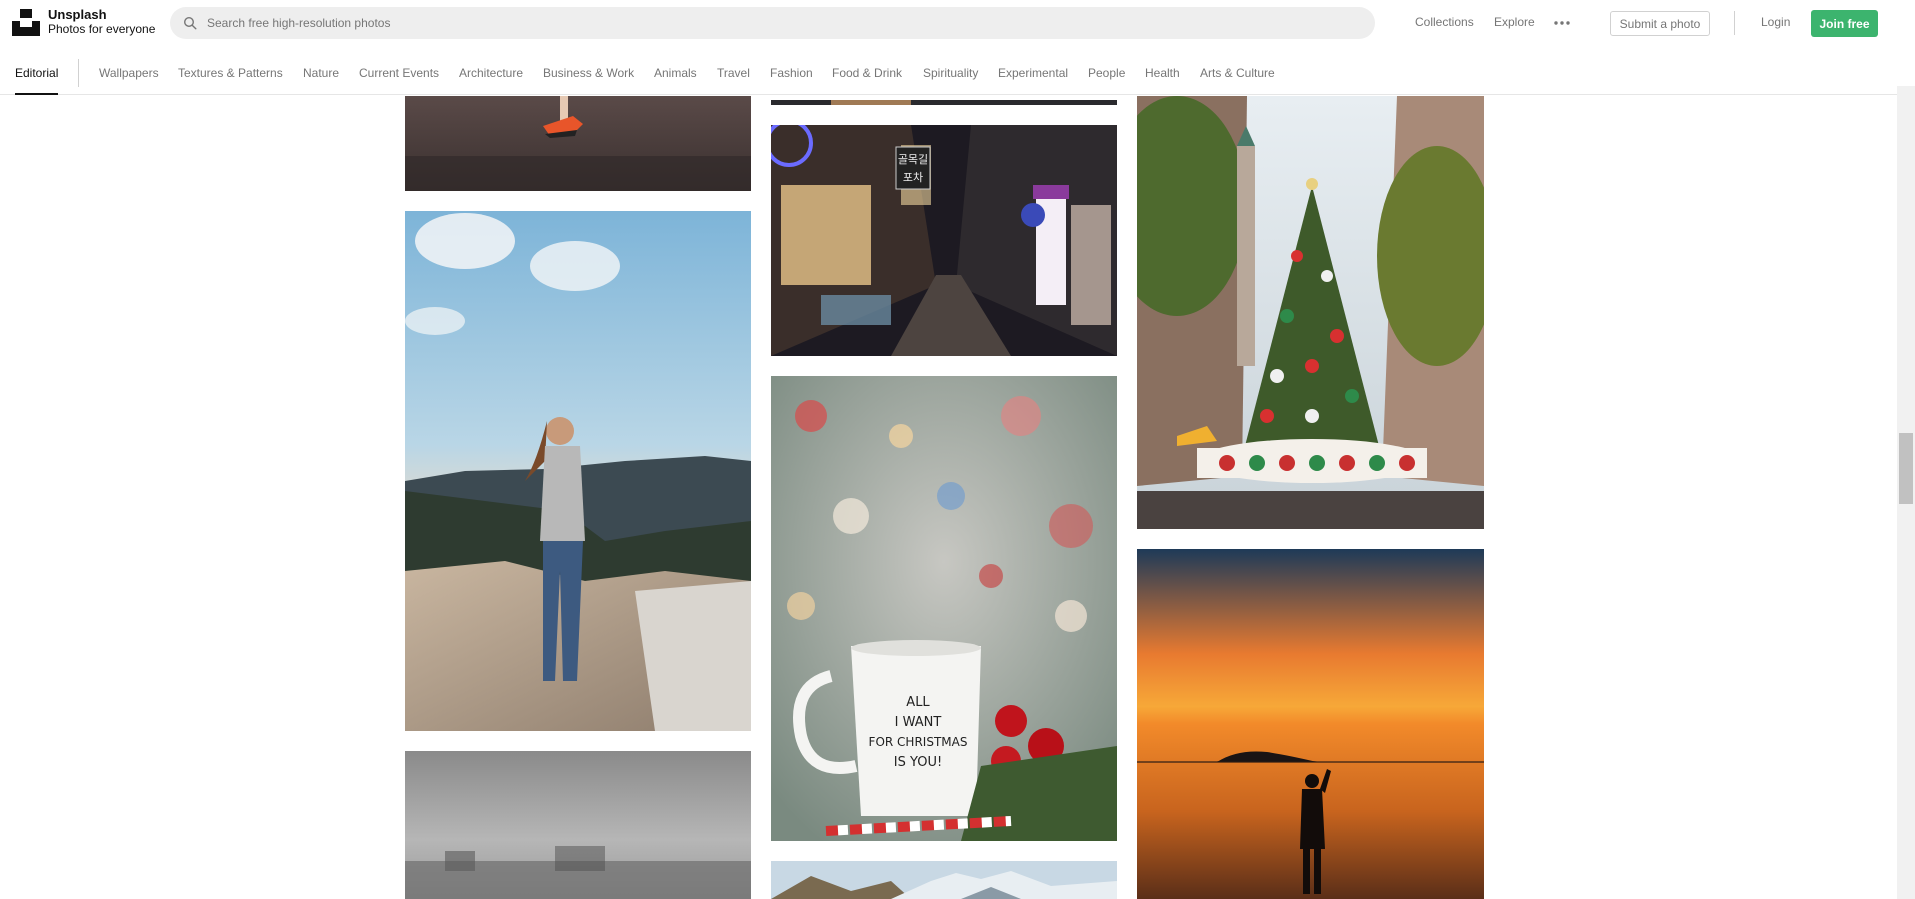 The image size is (1915, 899). I want to click on join-free-button: Join free, so click(1844, 23).